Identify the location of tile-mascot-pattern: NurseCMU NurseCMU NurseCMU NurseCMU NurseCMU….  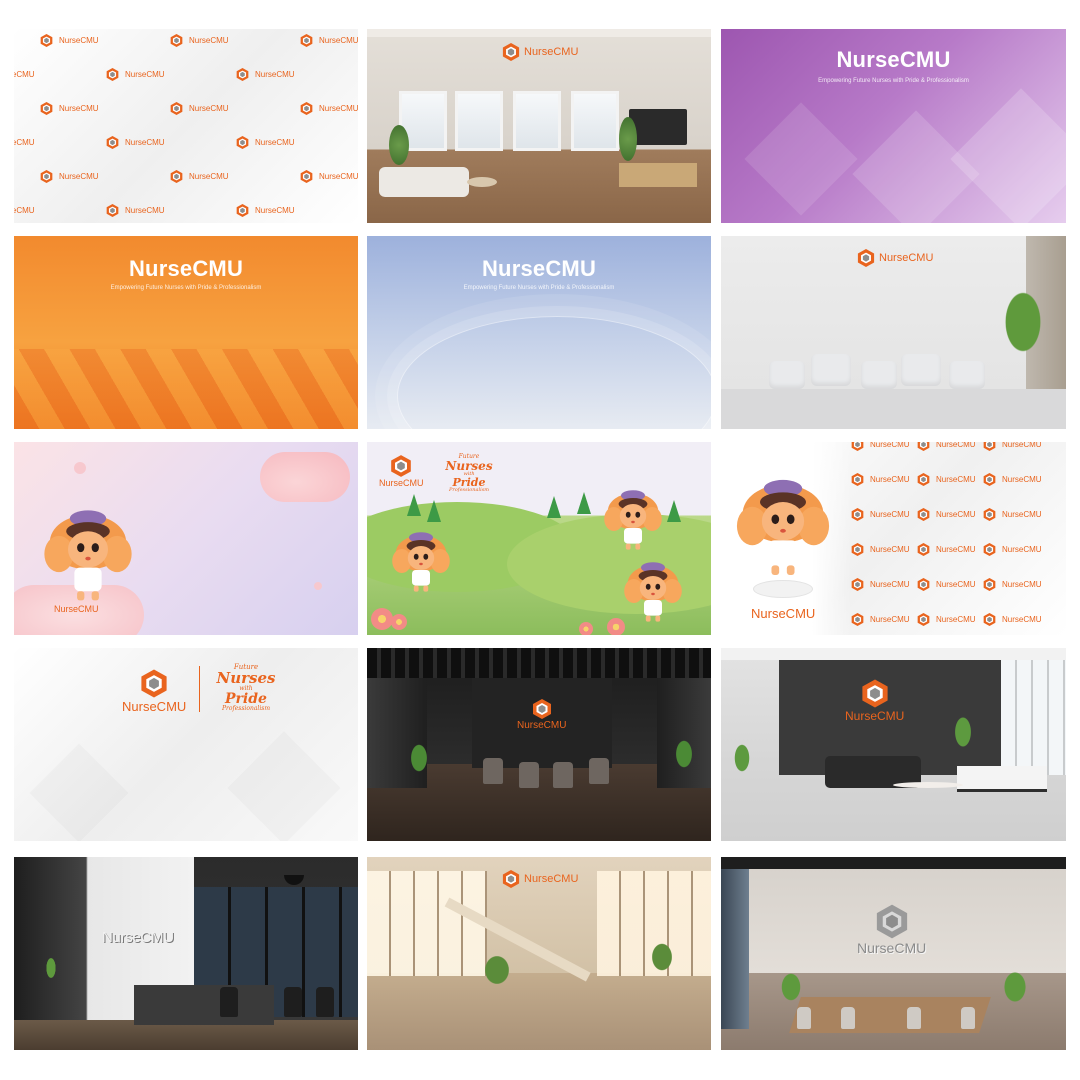
(893, 538).